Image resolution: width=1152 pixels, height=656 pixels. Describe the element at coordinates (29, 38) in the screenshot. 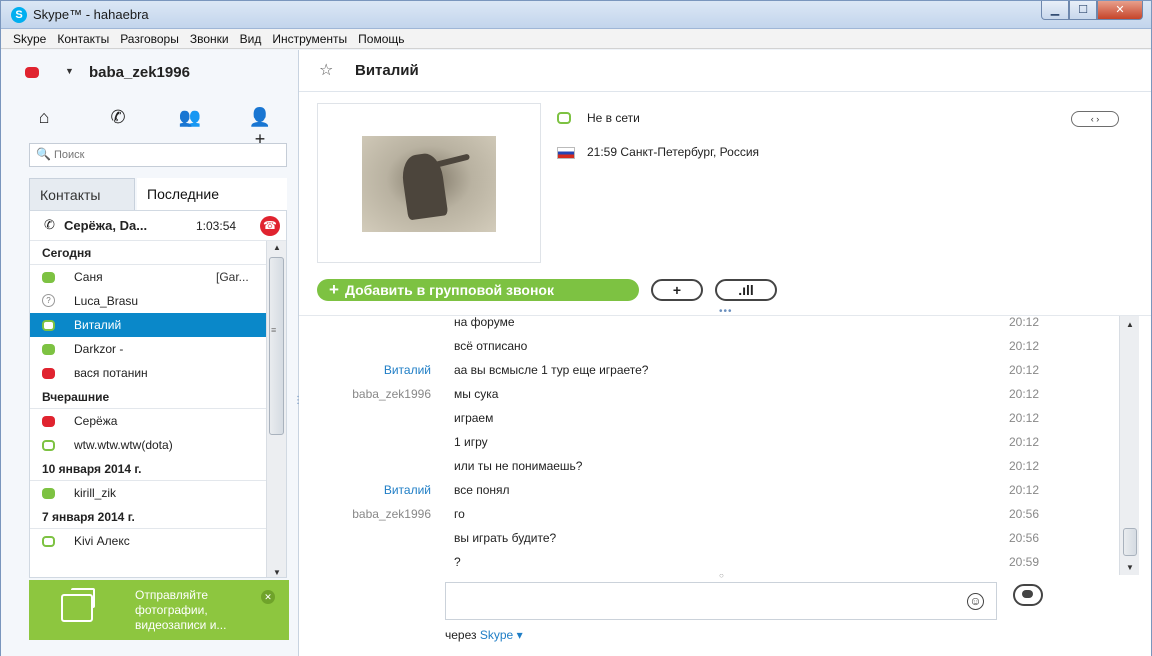

I see `menu-skype: Skype` at that location.